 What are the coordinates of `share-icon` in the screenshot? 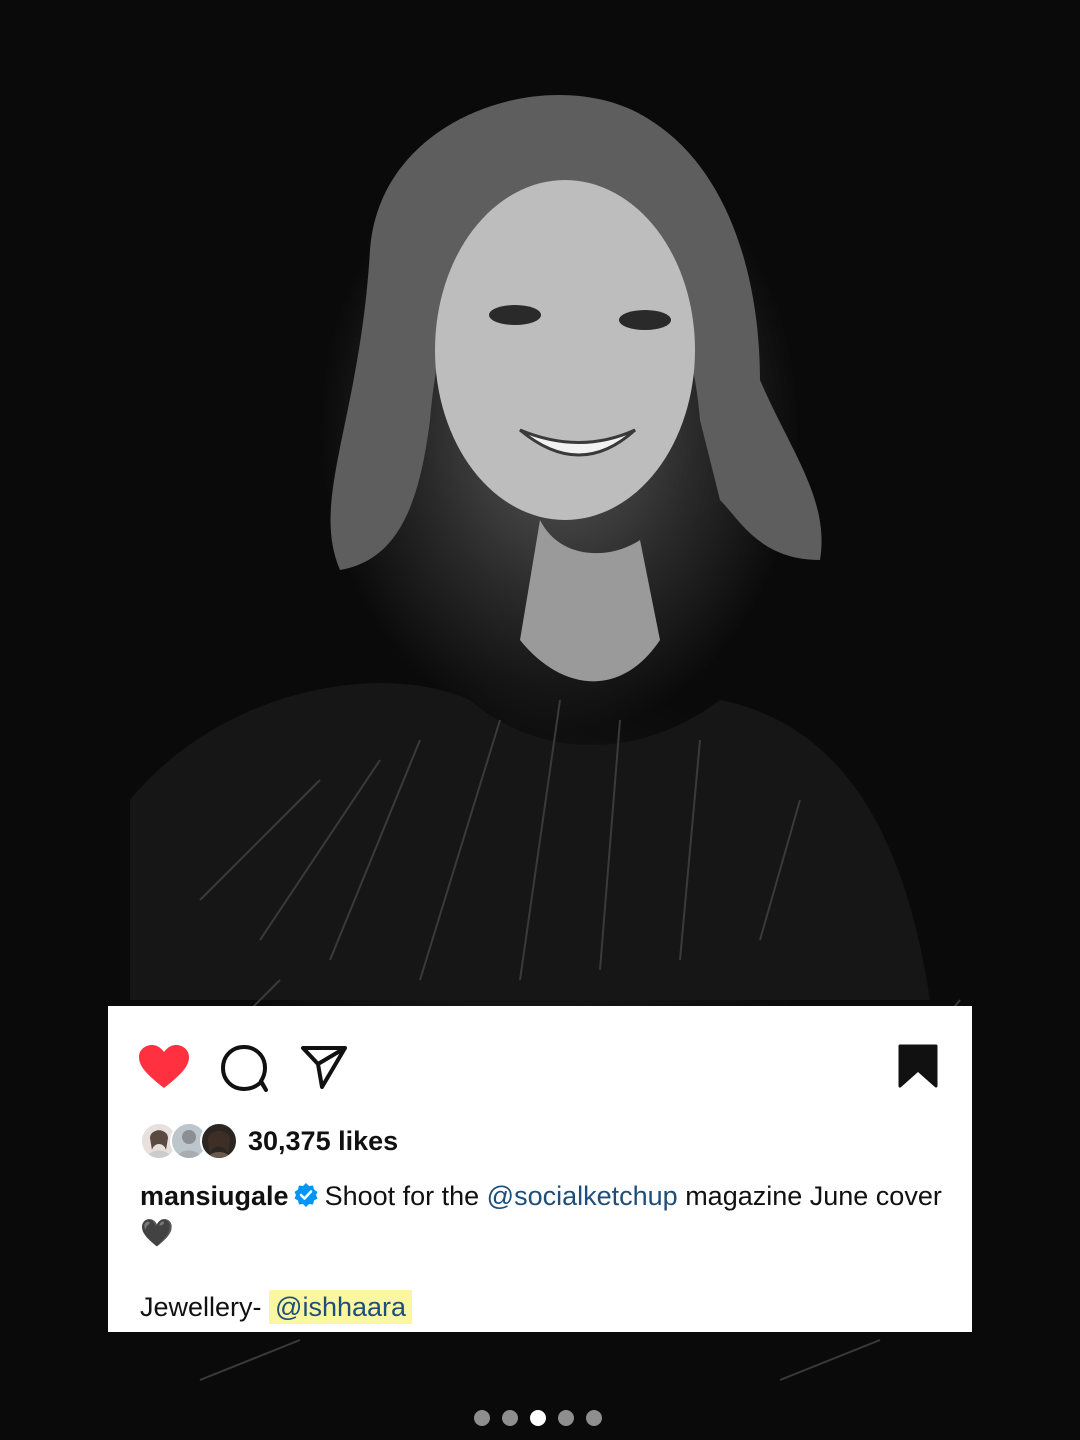 It's located at (324, 1067).